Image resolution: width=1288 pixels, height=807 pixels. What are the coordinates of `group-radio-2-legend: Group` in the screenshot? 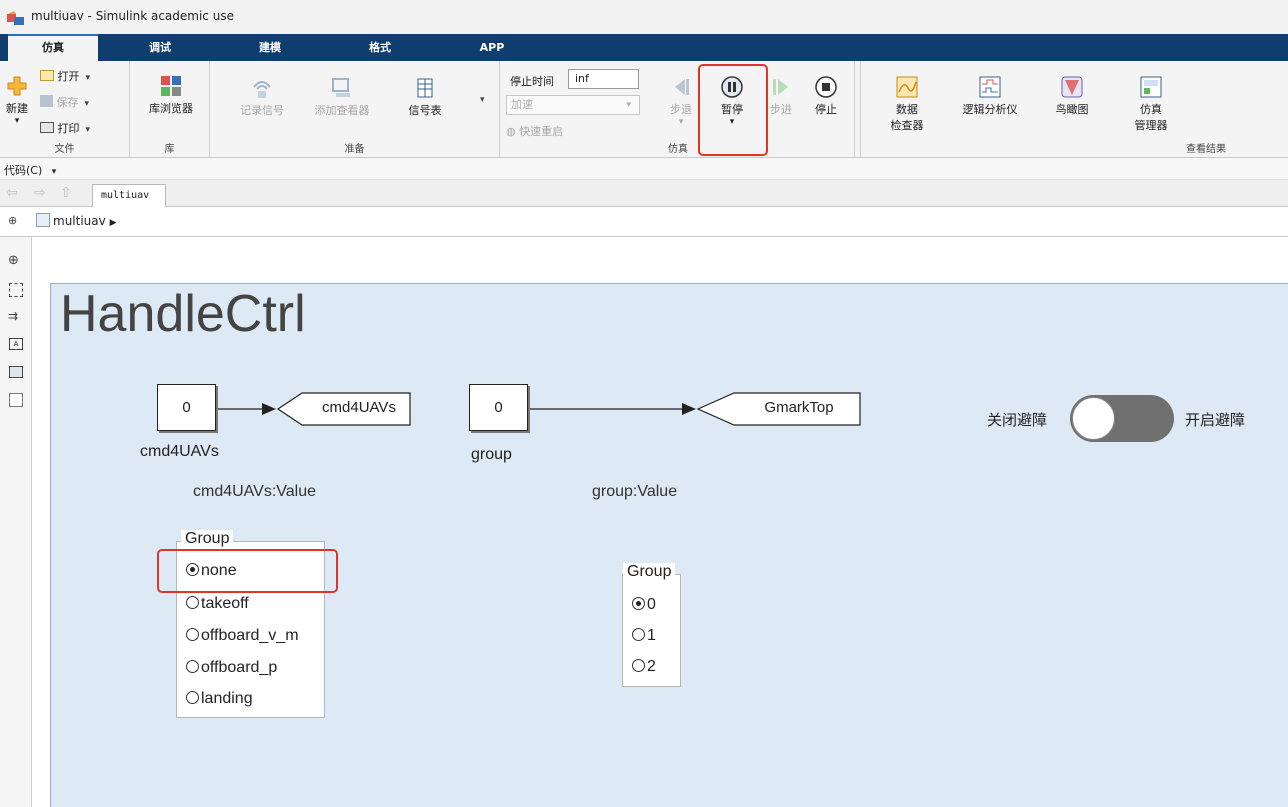 It's located at (649, 572).